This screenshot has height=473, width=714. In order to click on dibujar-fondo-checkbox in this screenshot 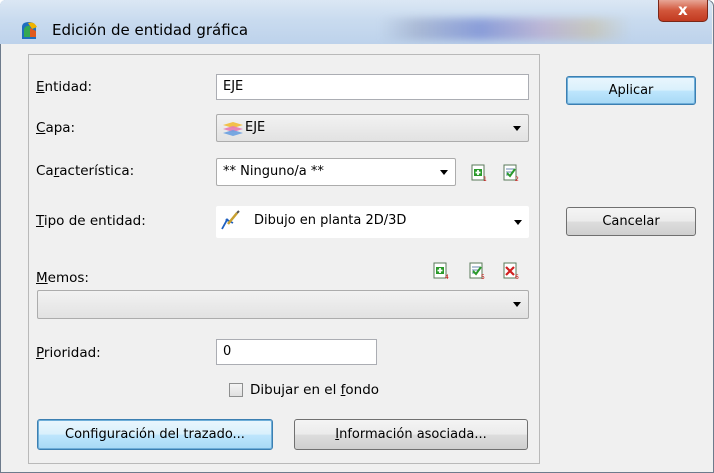, I will do `click(236, 390)`.